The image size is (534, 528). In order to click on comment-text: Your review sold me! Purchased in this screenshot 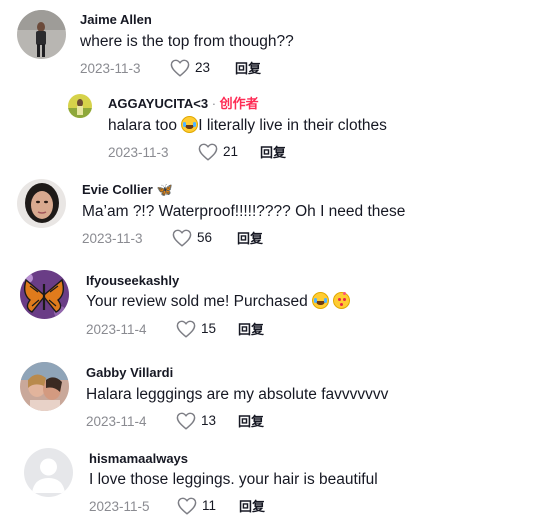, I will do `click(218, 302)`.